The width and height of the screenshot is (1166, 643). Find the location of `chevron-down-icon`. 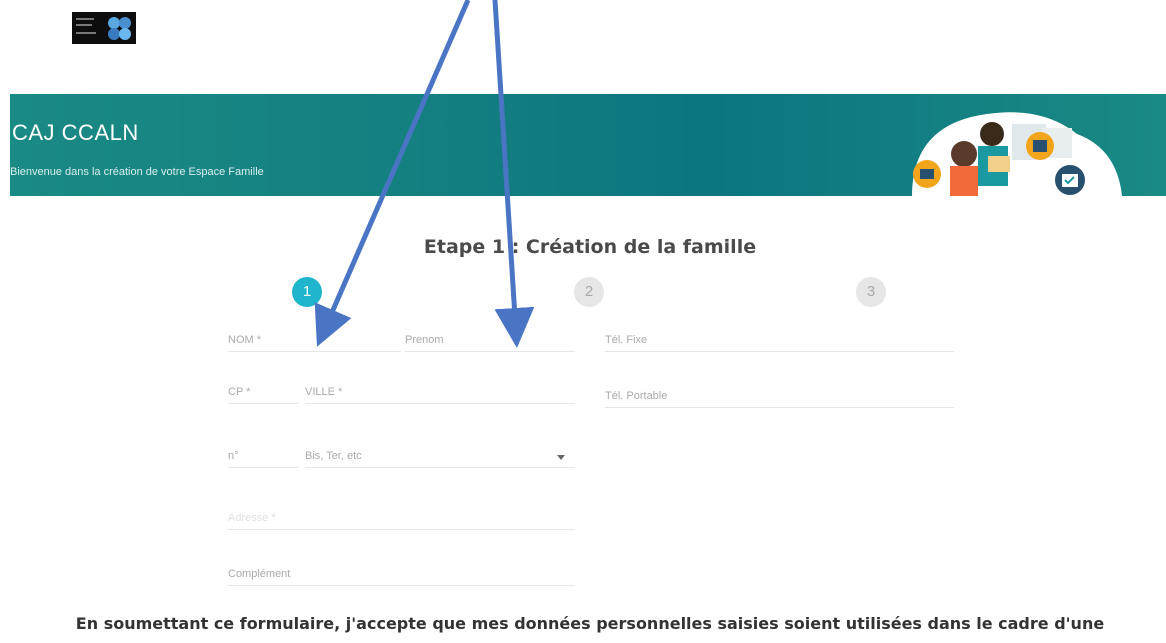

chevron-down-icon is located at coordinates (561, 457).